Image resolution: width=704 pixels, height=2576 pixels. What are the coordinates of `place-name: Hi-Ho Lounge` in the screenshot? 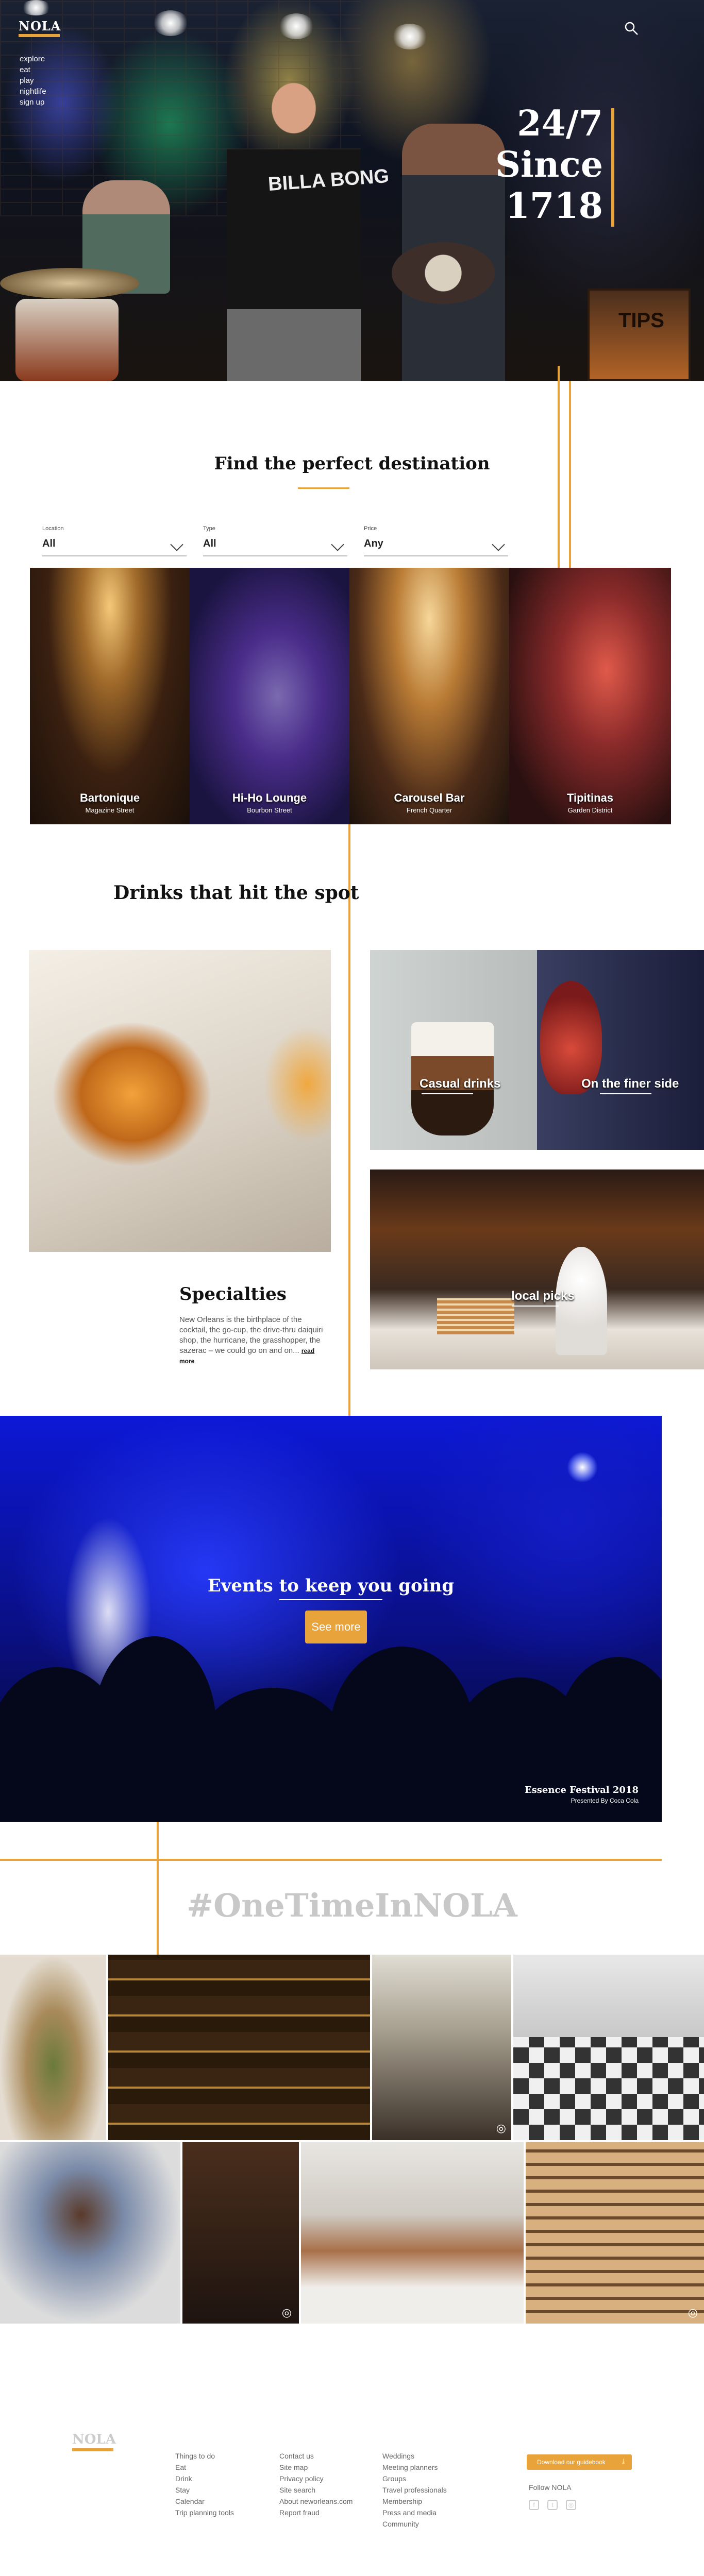 It's located at (269, 797).